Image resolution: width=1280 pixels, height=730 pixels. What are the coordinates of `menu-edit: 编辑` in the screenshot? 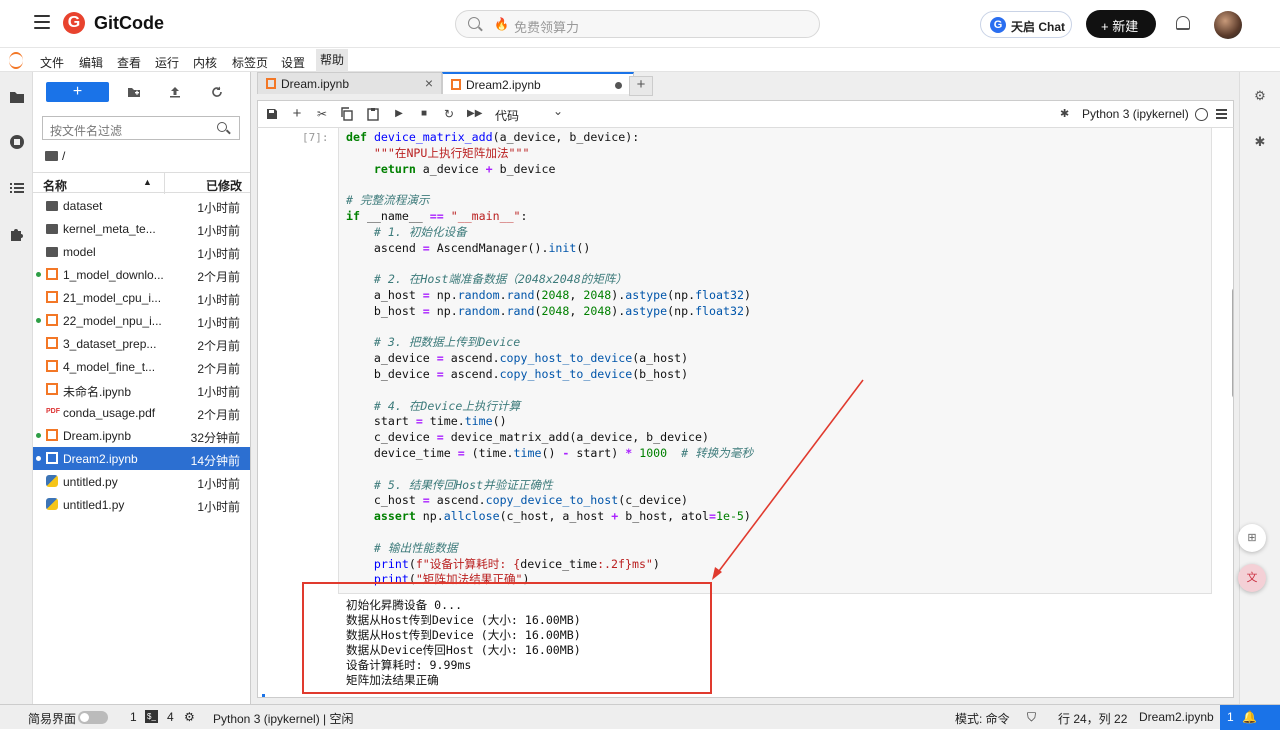 It's located at (91, 62).